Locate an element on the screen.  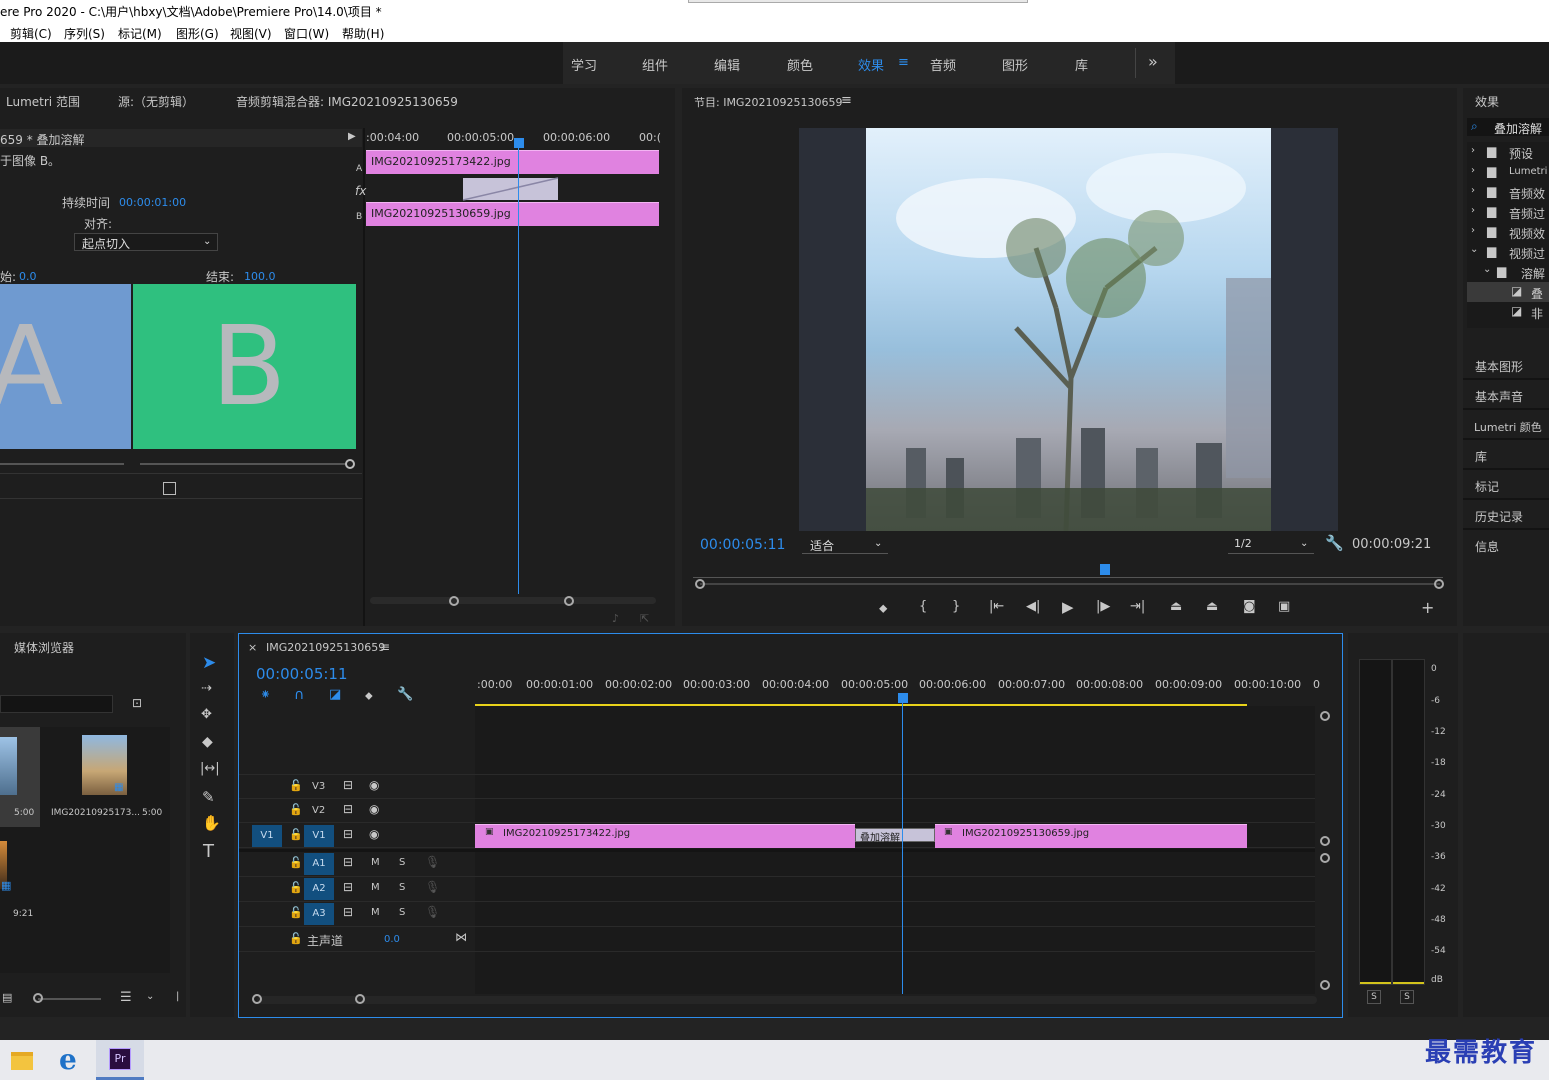
project-title: 媒体浏览器 is located at coordinates (44, 647).